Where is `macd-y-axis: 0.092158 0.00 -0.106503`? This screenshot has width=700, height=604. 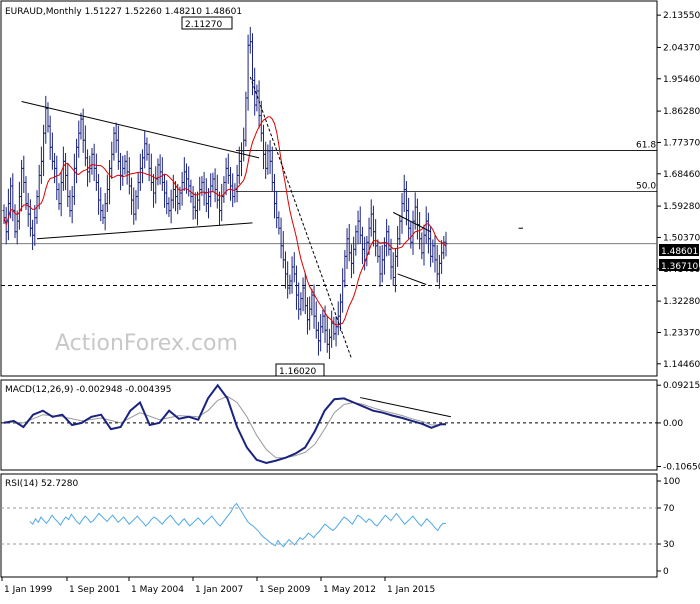
macd-y-axis: 0.092158 0.00 -0.106503 is located at coordinates (678, 427).